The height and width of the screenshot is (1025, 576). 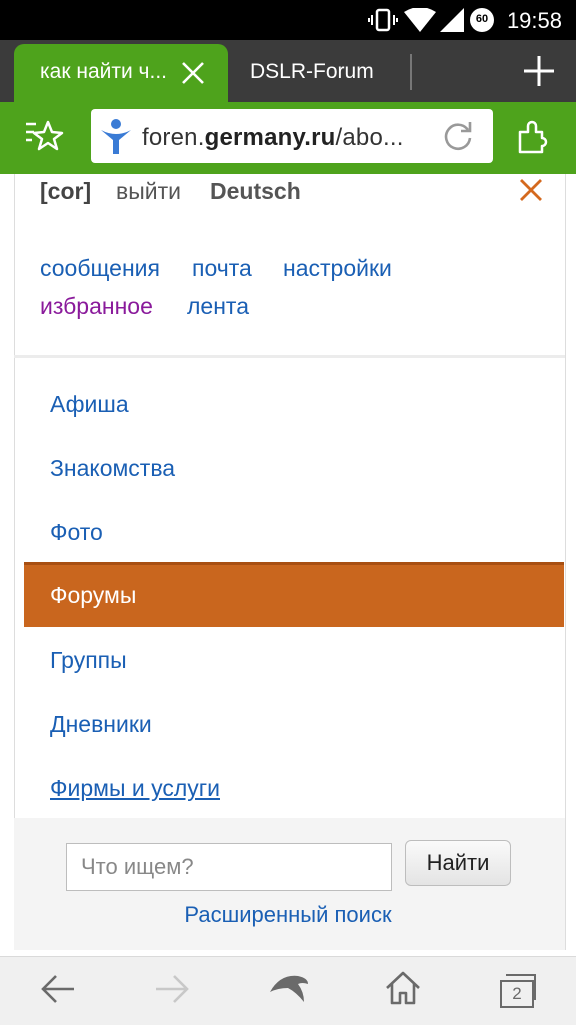 I want to click on reload-icon, so click(x=458, y=136).